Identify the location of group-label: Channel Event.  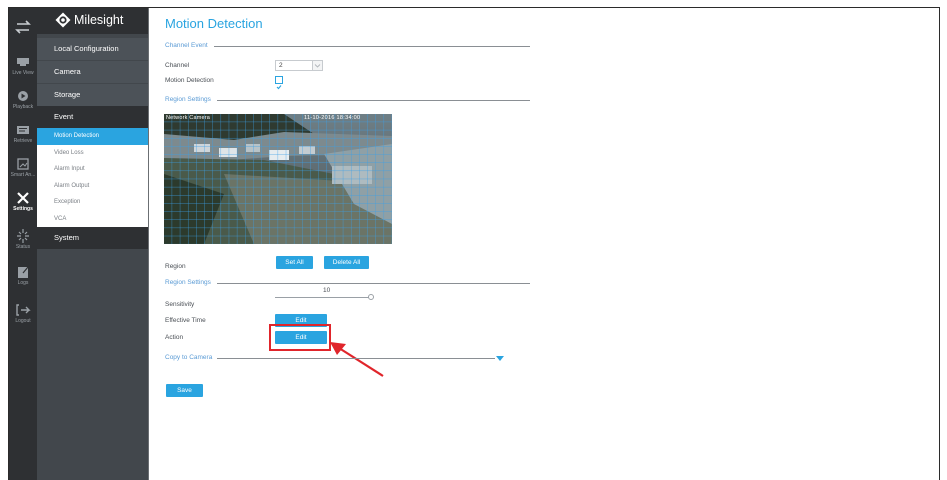
(189, 46).